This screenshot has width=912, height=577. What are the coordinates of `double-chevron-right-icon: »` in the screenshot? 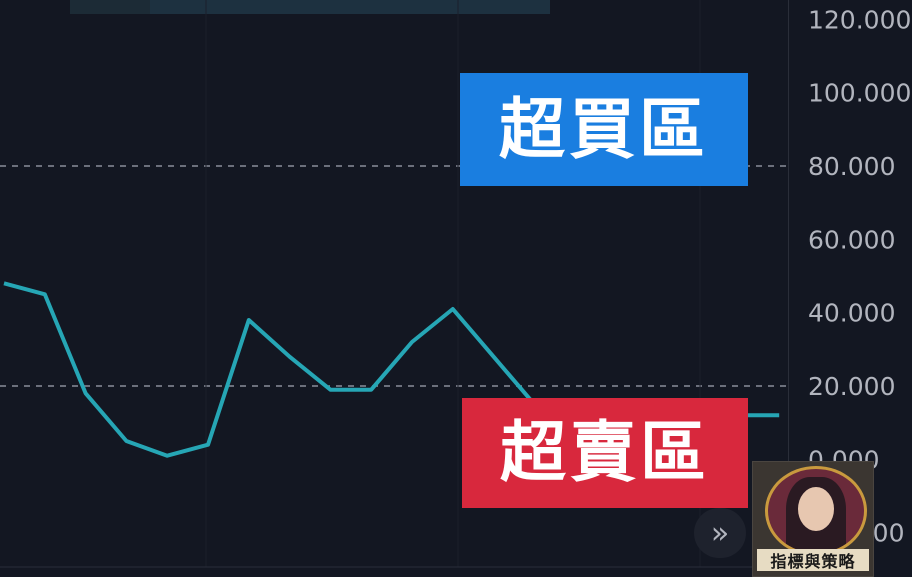 It's located at (720, 533).